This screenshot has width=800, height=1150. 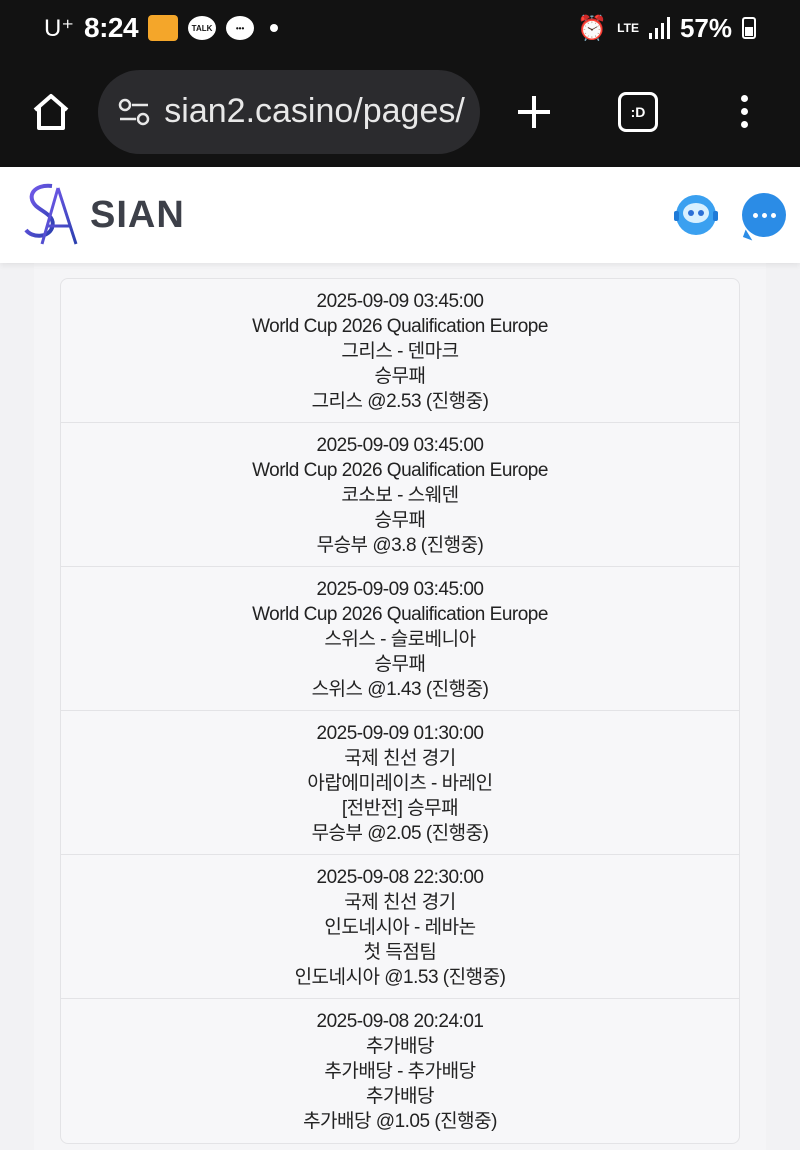 I want to click on site-logo: SIAN, so click(x=103, y=215).